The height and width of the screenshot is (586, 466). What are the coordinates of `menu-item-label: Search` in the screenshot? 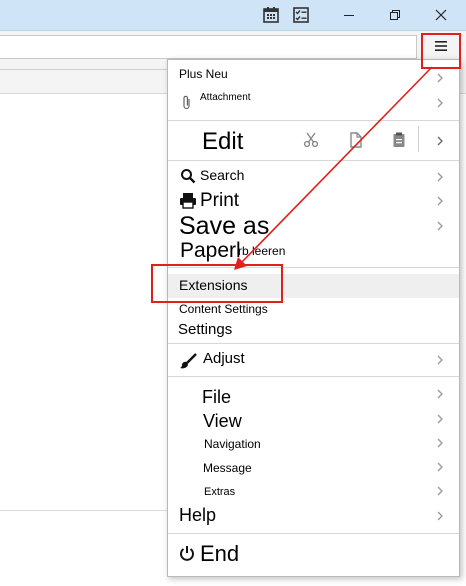 It's located at (222, 175).